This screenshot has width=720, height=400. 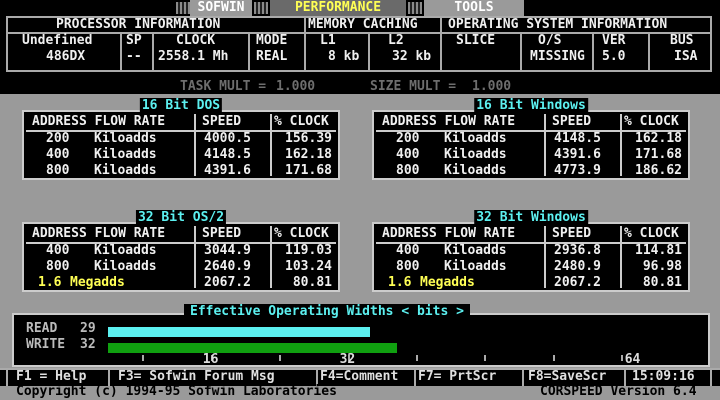 What do you see at coordinates (272, 40) in the screenshot?
I see `mode-label: MODE` at bounding box center [272, 40].